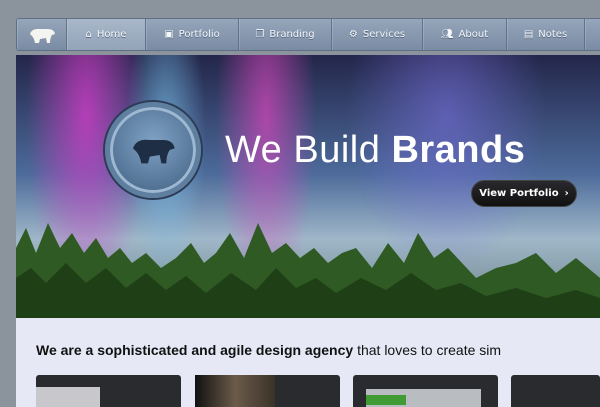 The image size is (600, 407). What do you see at coordinates (88, 34) in the screenshot?
I see `home-icon: ⌂` at bounding box center [88, 34].